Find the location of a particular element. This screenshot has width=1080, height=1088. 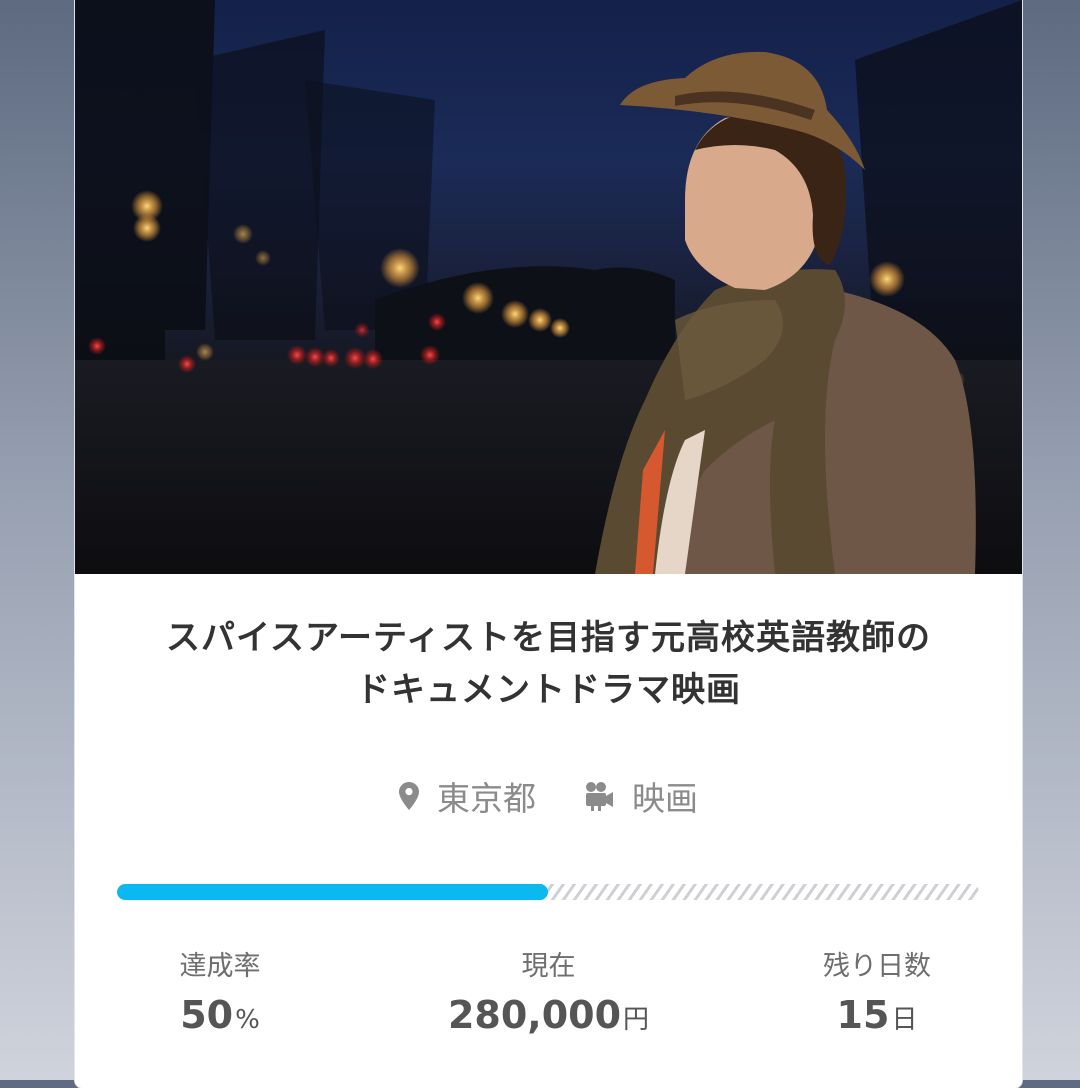

project-location-label: 東京都 is located at coordinates (486, 798).